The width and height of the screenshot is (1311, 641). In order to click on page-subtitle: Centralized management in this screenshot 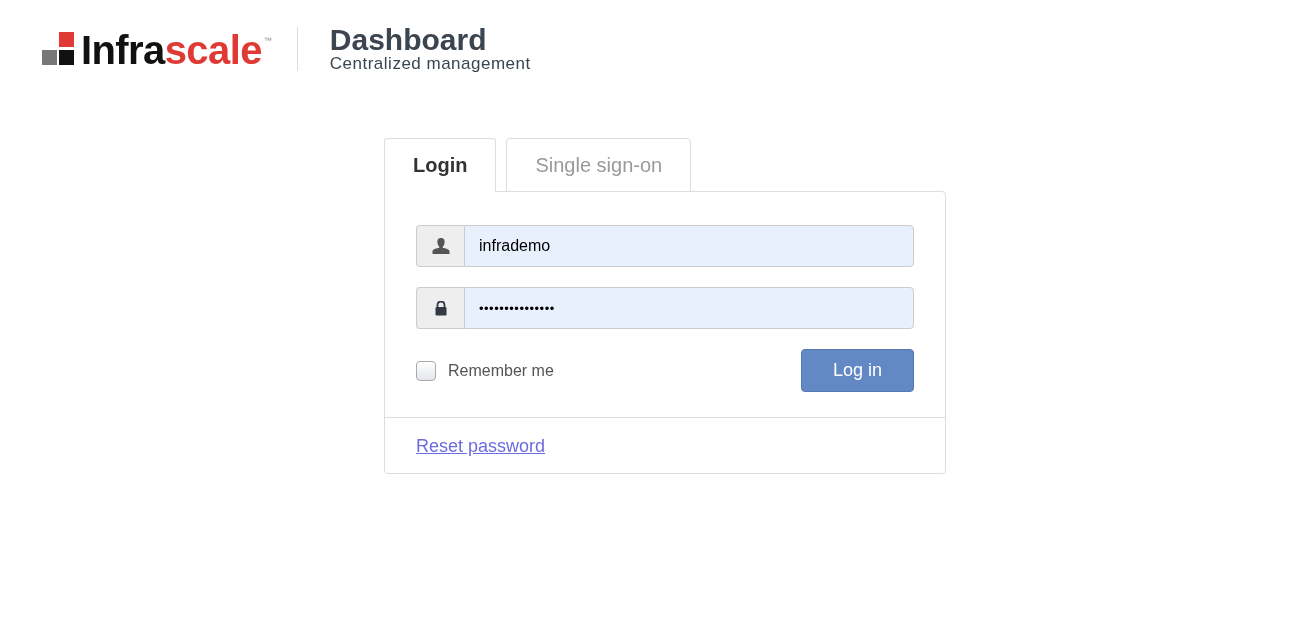, I will do `click(430, 64)`.